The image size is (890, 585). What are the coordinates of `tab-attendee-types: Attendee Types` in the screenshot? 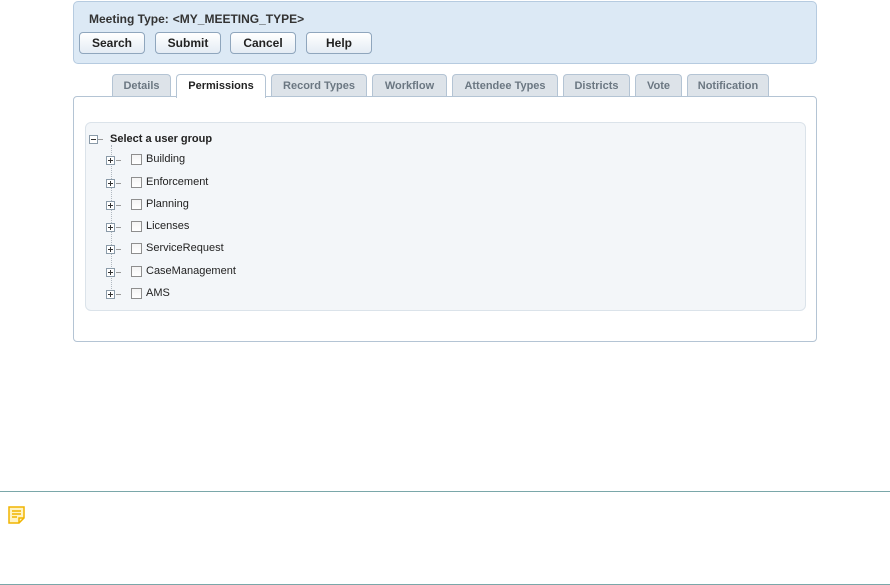 It's located at (505, 85).